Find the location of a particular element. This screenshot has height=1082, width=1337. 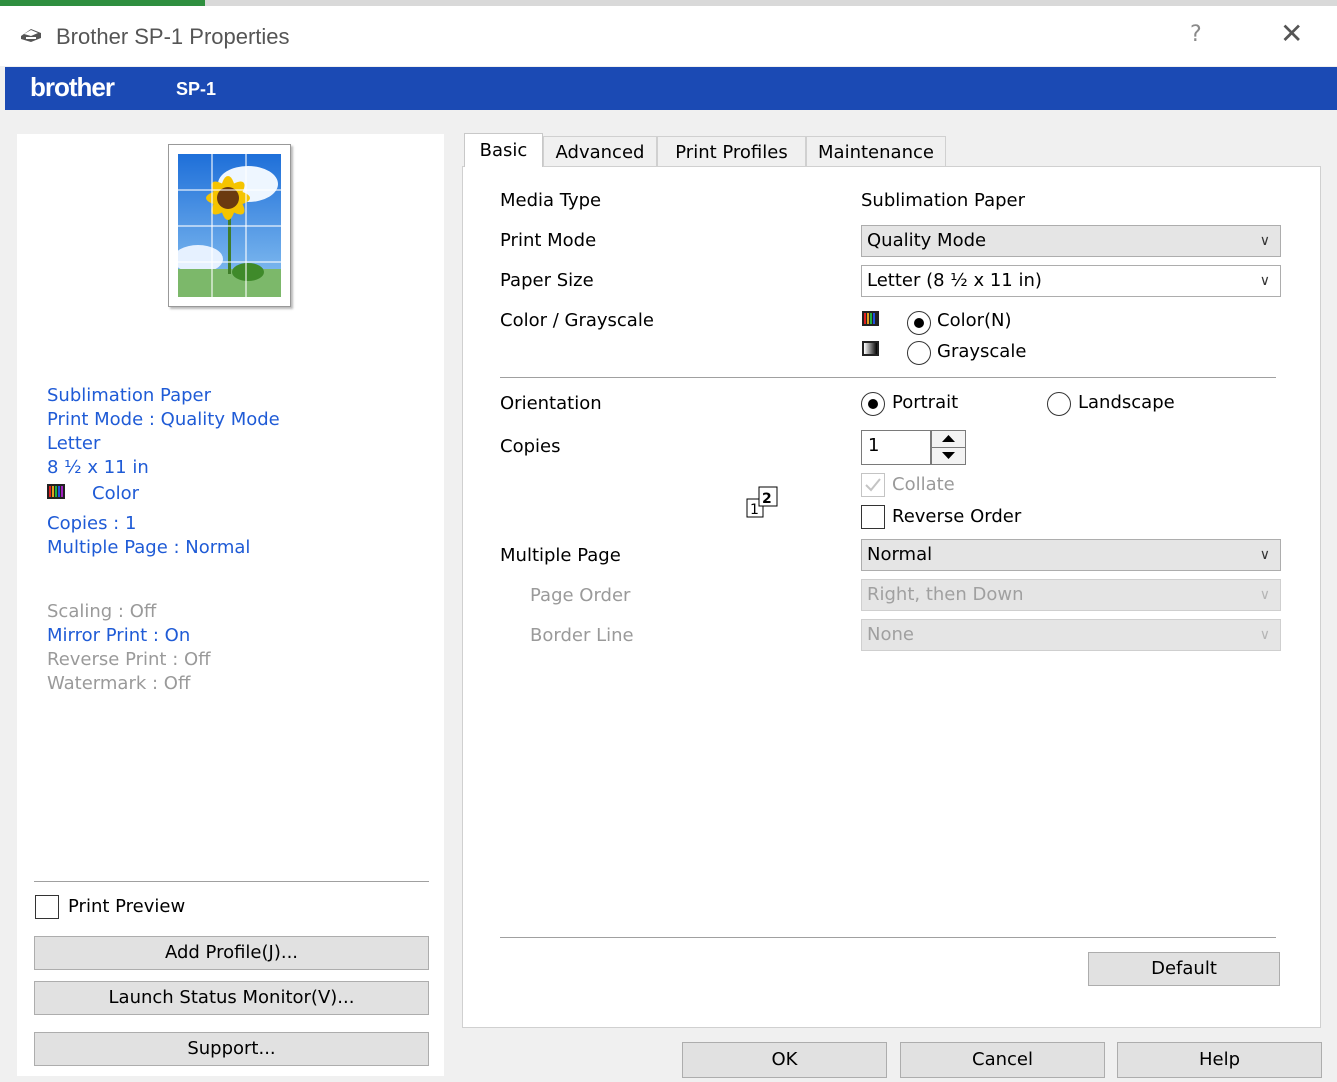

copies-down-button is located at coordinates (948, 456).